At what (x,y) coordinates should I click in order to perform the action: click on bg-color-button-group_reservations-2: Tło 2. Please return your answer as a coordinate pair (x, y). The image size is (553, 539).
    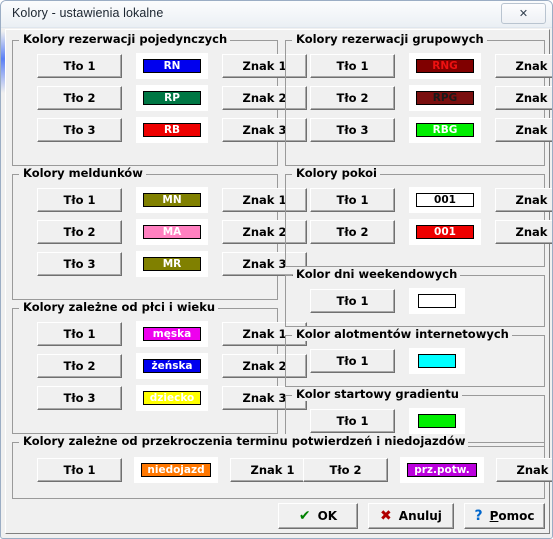
    Looking at the image, I should click on (352, 98).